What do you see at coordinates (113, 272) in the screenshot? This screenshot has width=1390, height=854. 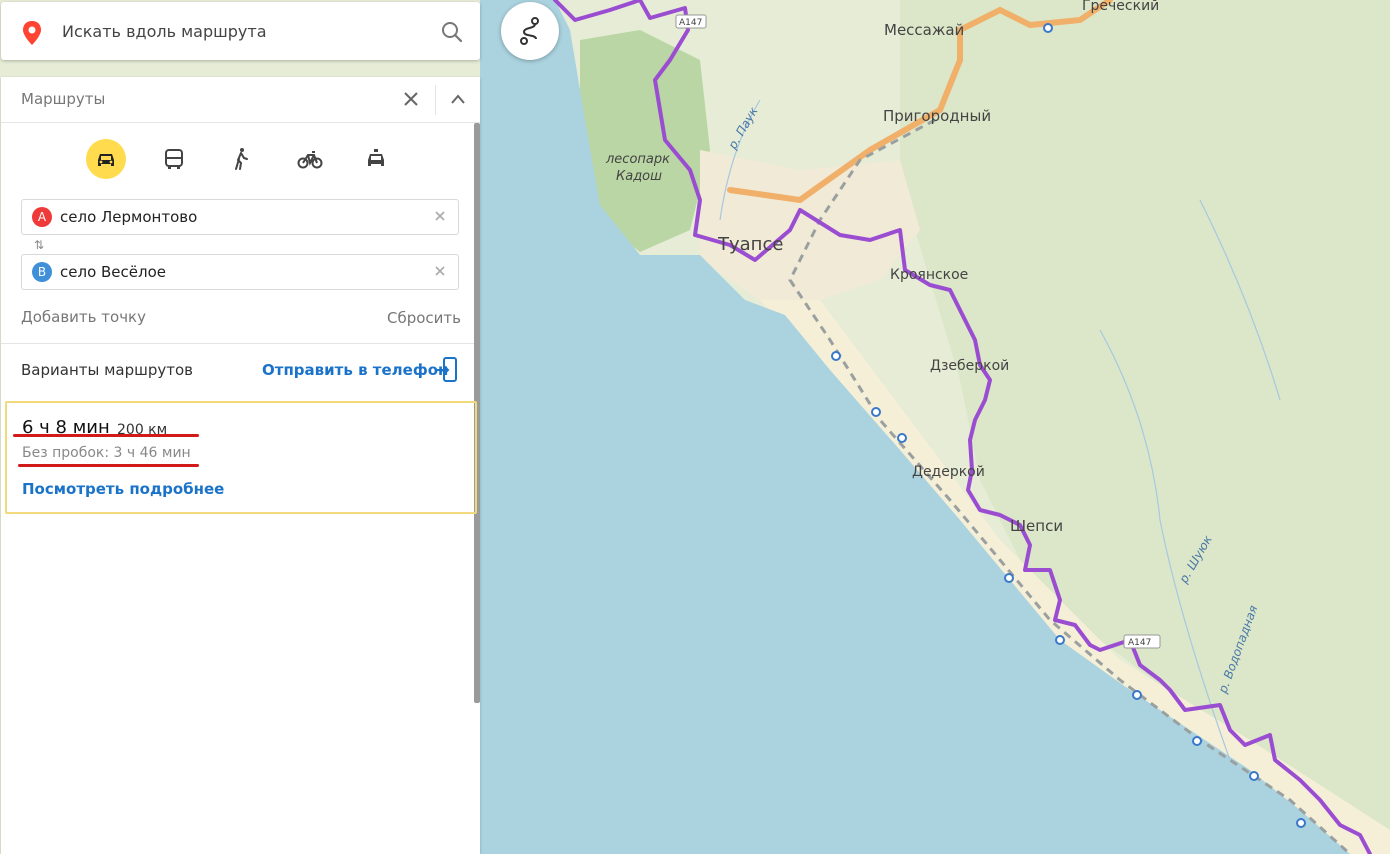 I see `point-b-input: село Весёлое` at bounding box center [113, 272].